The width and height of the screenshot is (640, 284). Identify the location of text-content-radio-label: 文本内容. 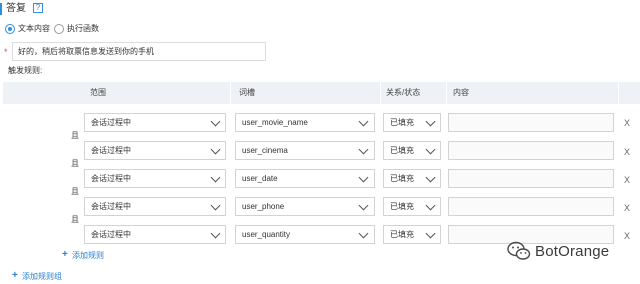
(34, 29).